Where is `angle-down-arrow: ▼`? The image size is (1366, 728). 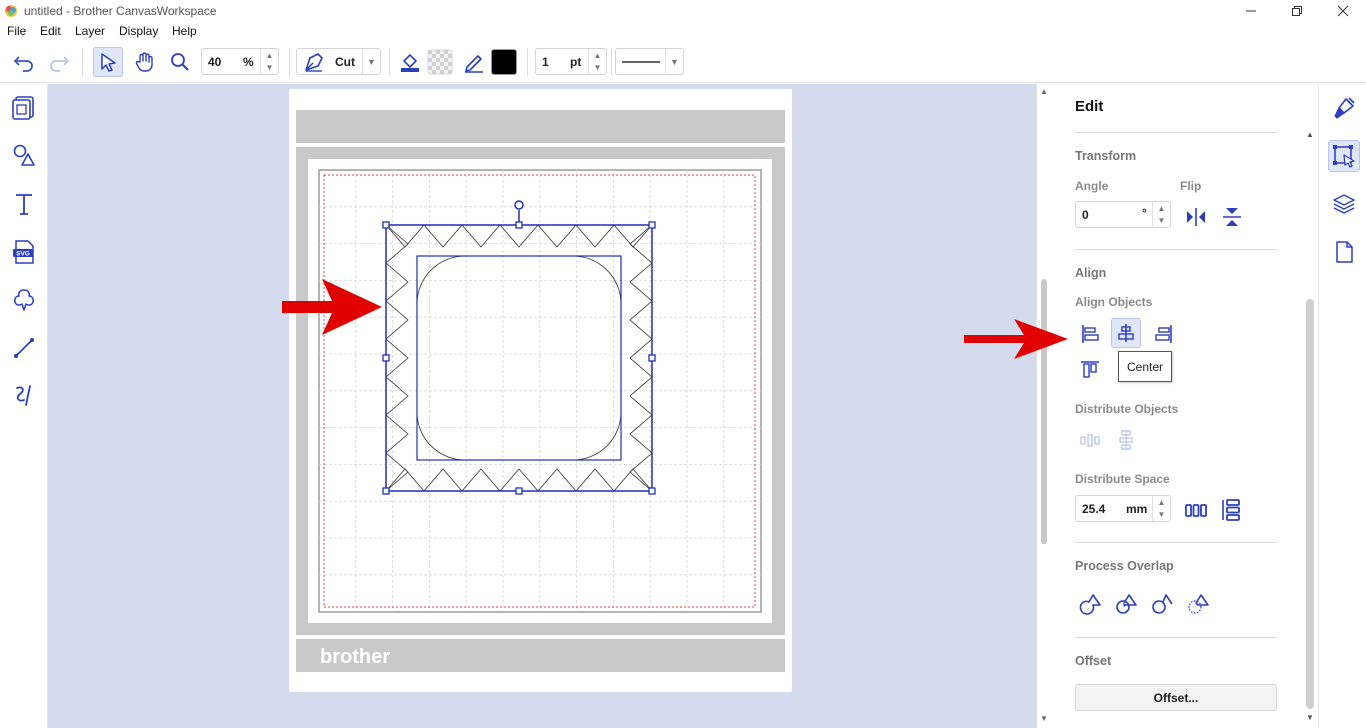 angle-down-arrow: ▼ is located at coordinates (1161, 220).